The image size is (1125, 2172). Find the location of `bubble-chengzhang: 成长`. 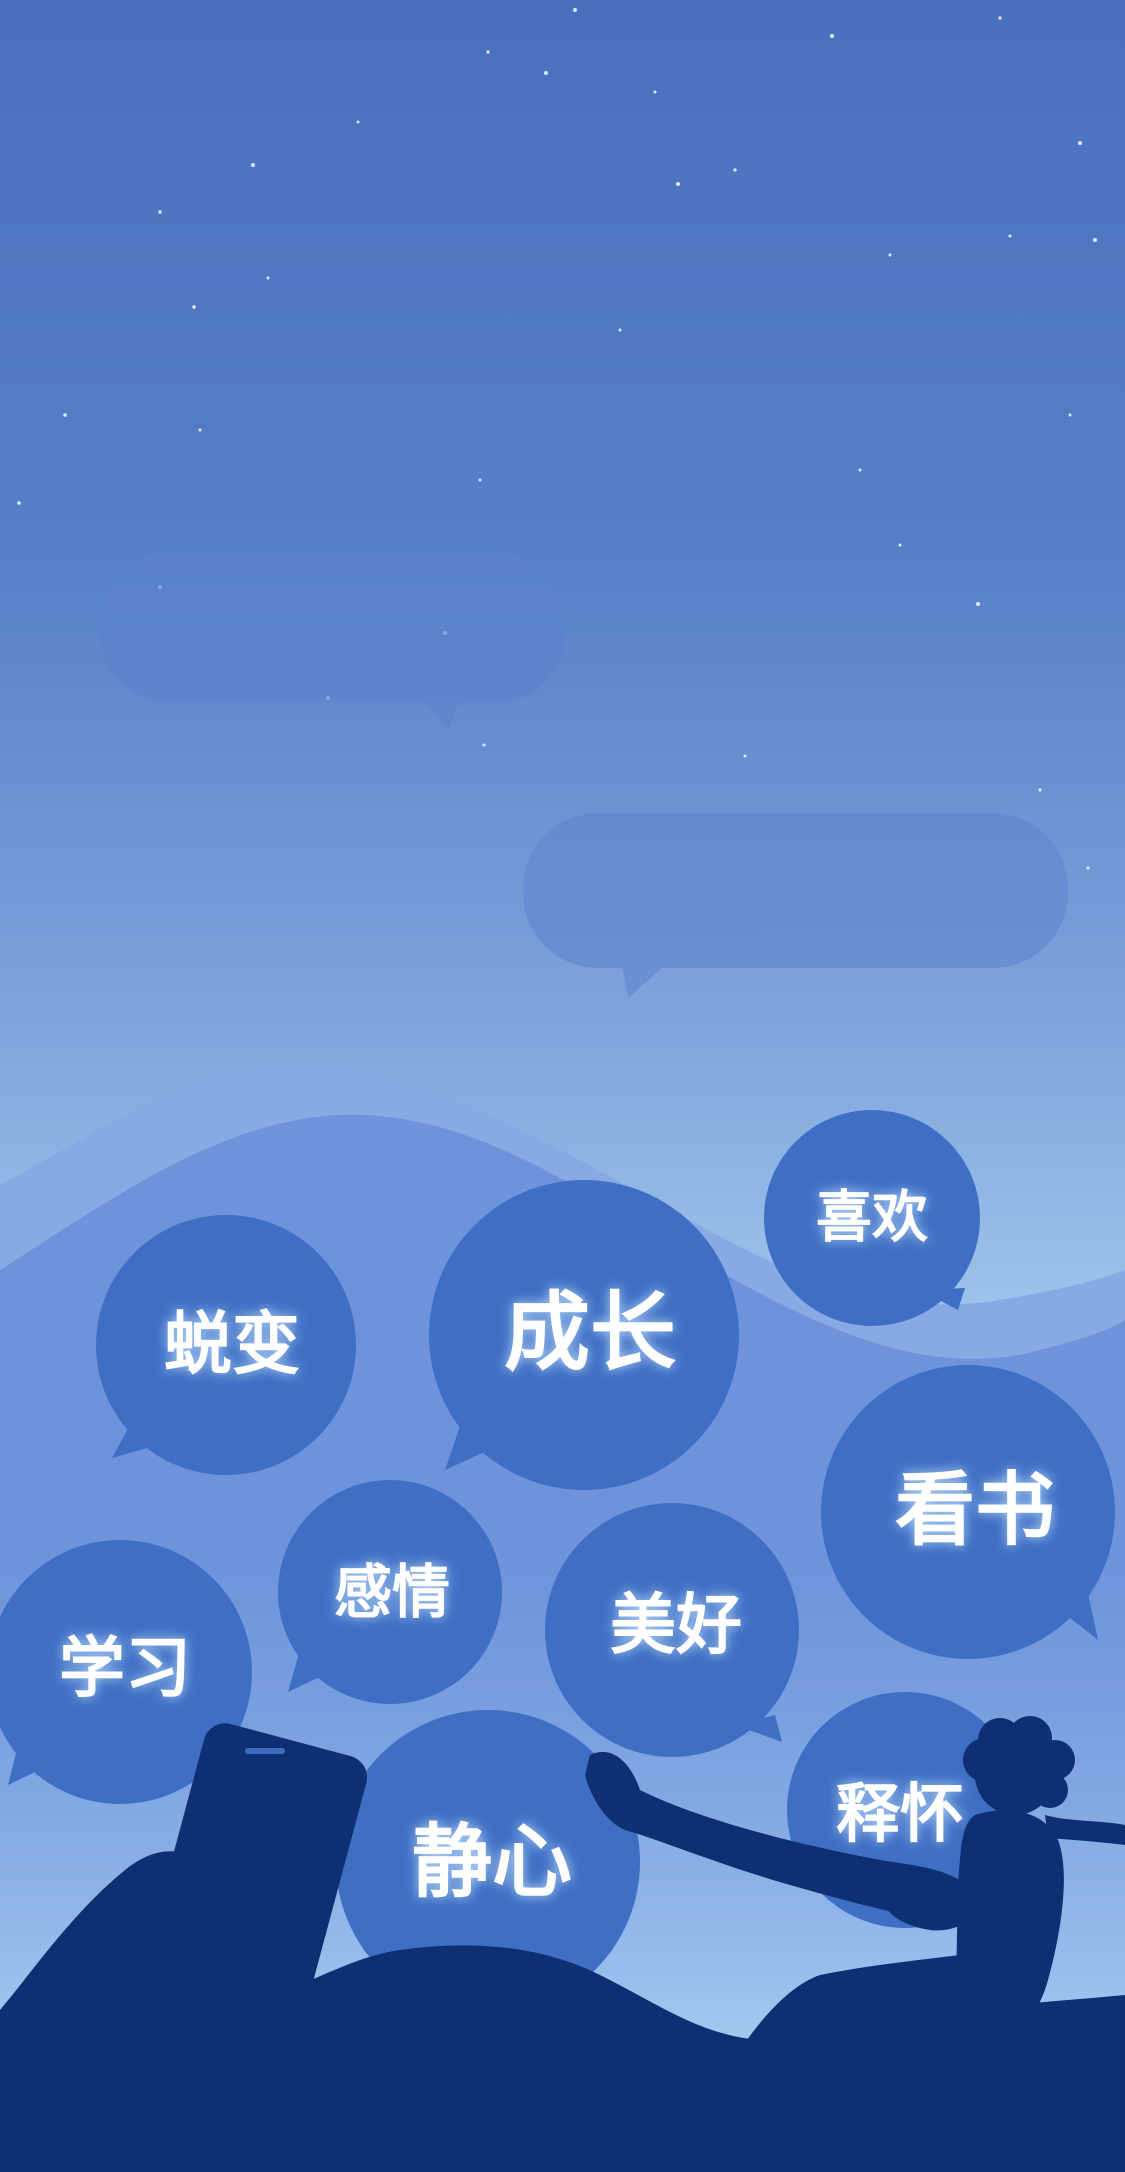

bubble-chengzhang: 成长 is located at coordinates (584, 1335).